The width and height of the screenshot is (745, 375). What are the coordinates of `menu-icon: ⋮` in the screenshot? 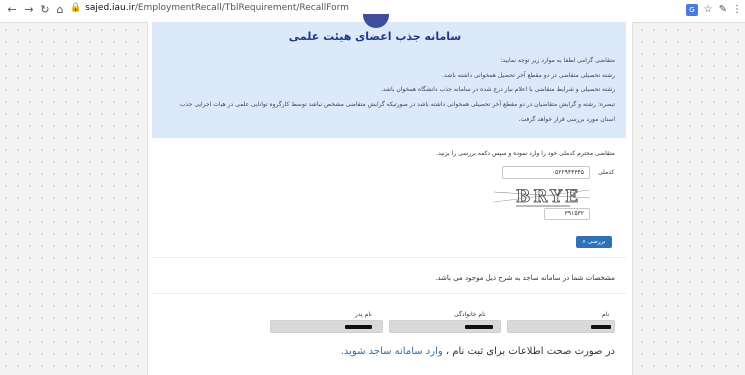 It's located at (737, 9).